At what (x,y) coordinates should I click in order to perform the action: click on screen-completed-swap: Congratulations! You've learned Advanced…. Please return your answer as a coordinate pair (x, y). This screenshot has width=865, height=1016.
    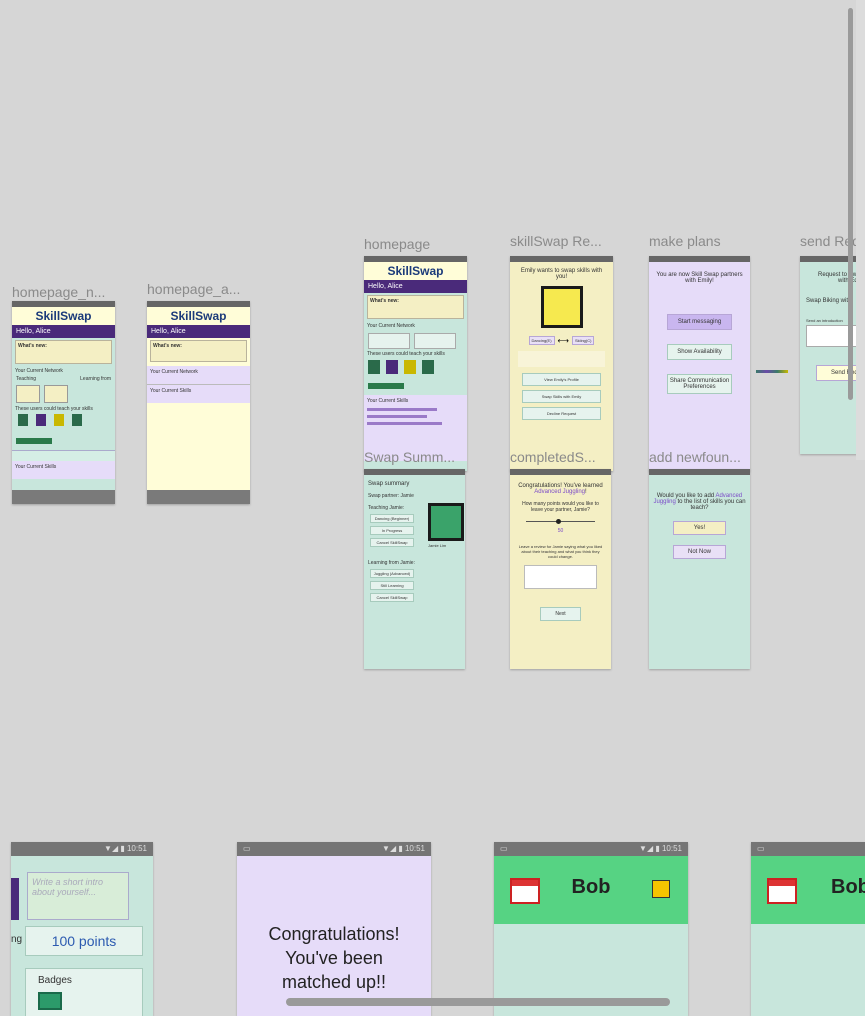
    Looking at the image, I should click on (560, 569).